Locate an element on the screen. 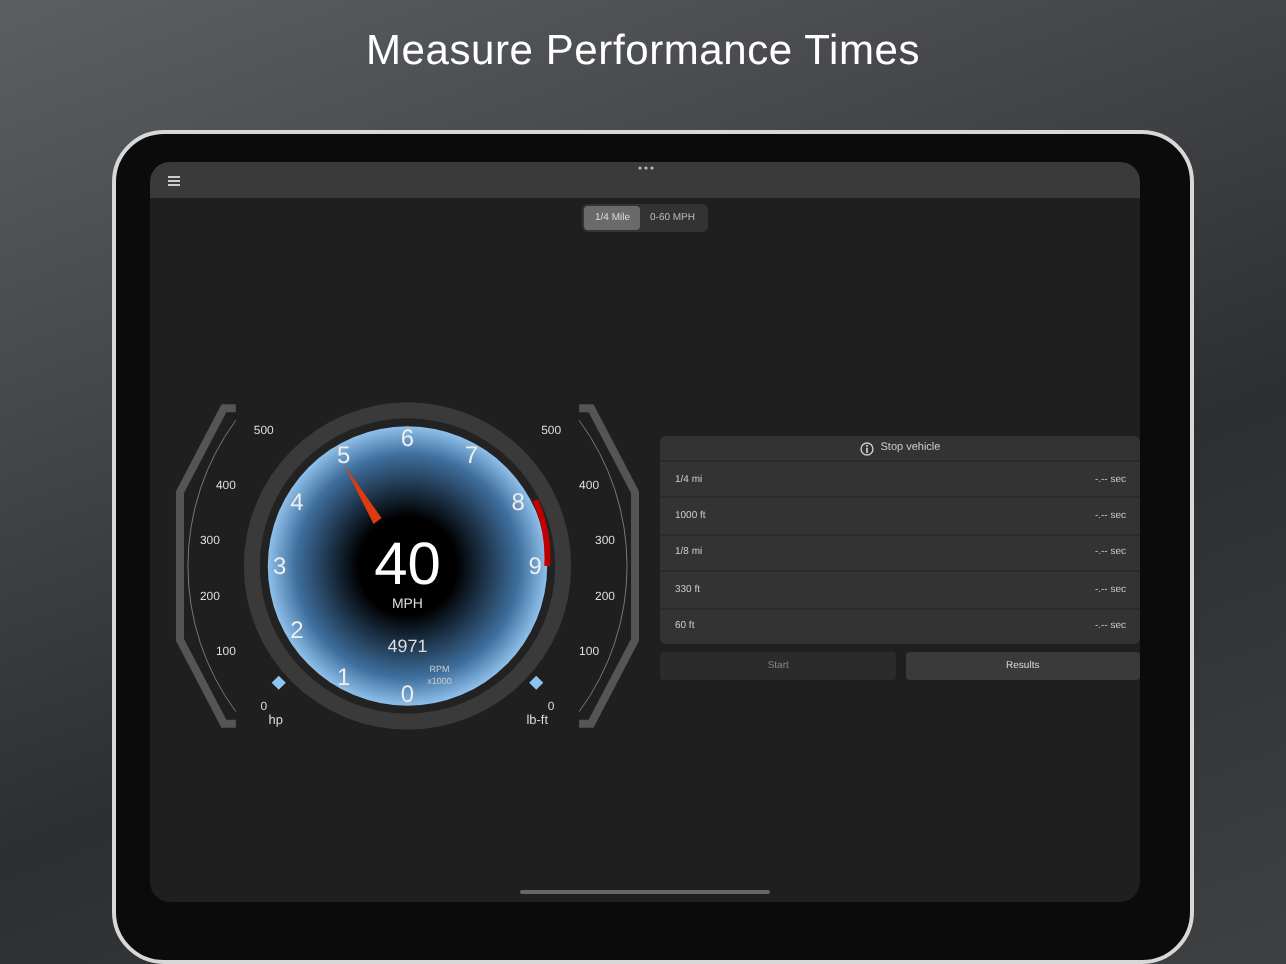 This screenshot has height=964, width=1286. needle-icon is located at coordinates (362, 494).